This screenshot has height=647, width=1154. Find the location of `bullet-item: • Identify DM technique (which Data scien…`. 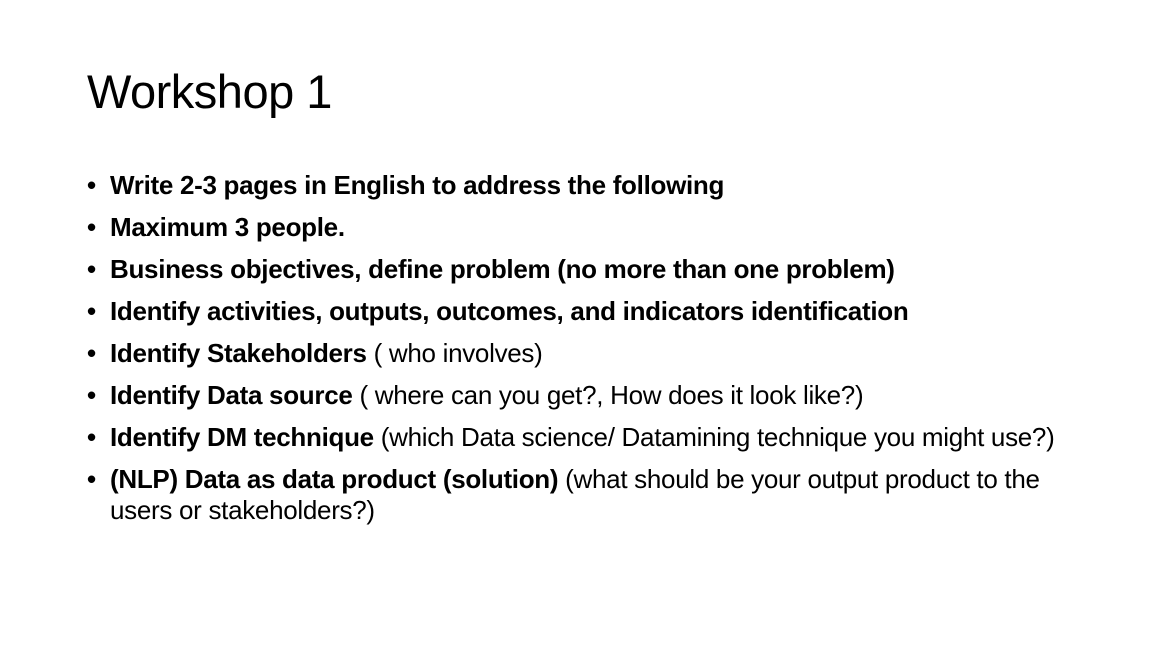

bullet-item: • Identify DM technique (which Data scien… is located at coordinates (587, 437).